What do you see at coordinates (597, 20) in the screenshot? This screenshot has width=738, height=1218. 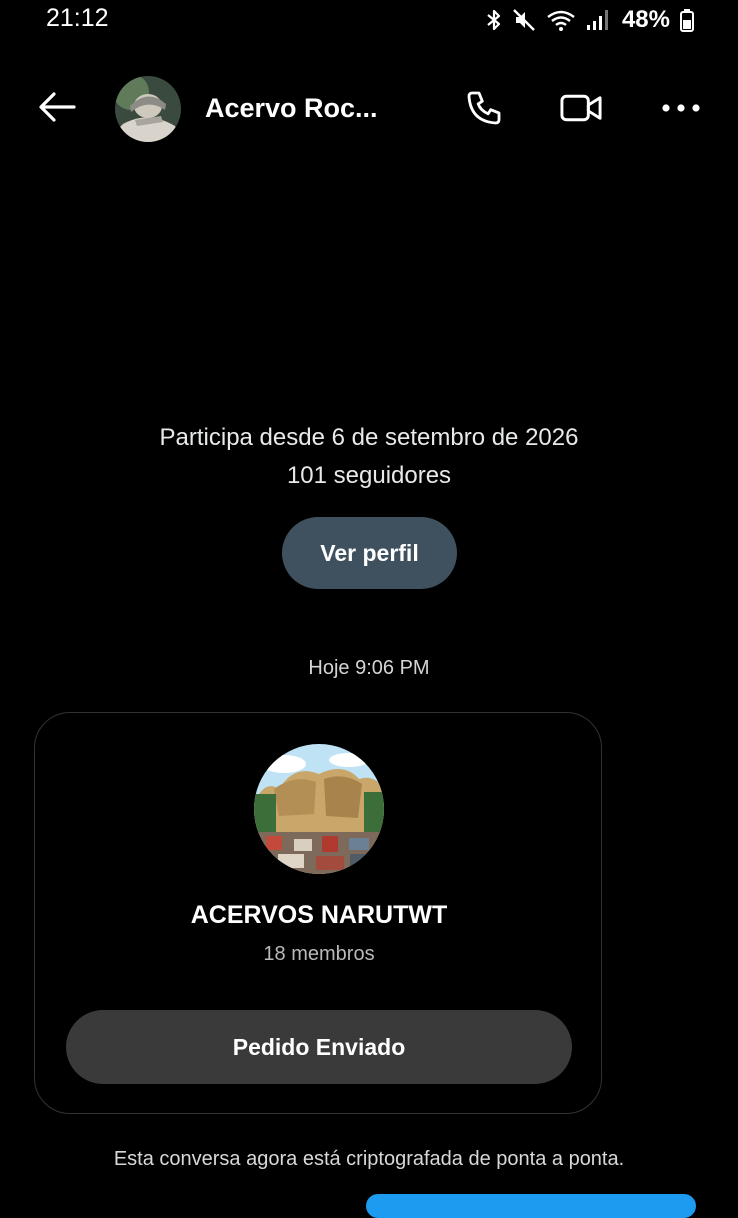 I see `signal-icon` at bounding box center [597, 20].